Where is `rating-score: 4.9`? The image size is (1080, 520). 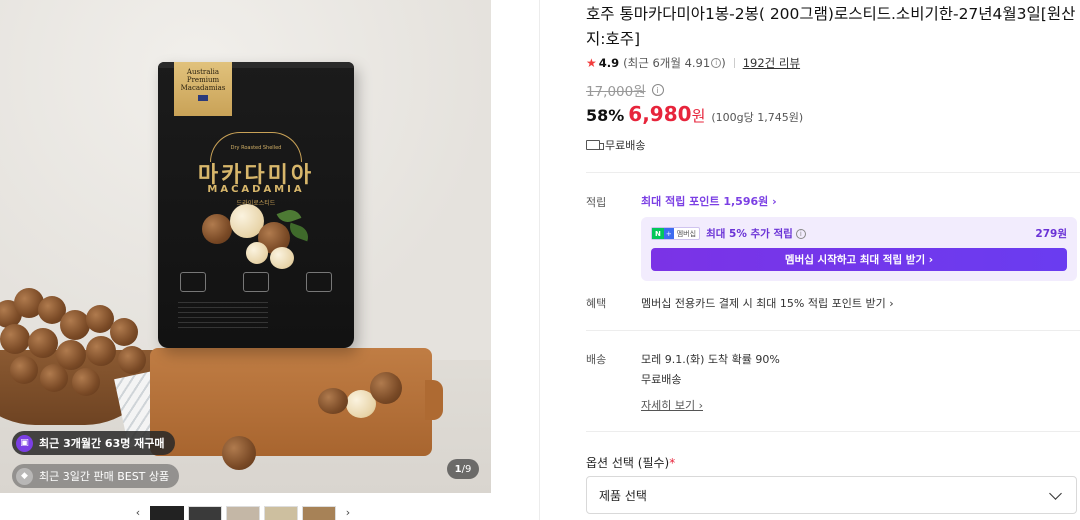 rating-score: 4.9 is located at coordinates (609, 63).